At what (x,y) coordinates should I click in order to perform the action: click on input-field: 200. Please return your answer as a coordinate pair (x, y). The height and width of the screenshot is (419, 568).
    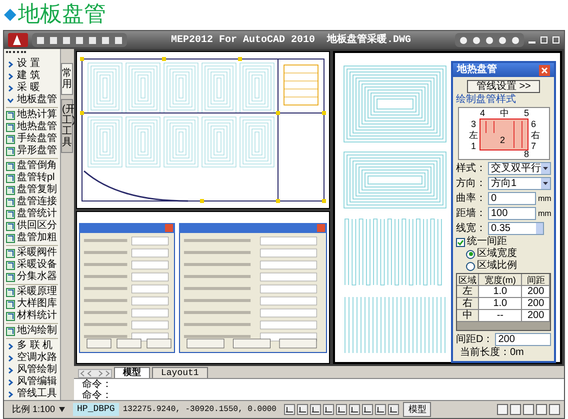
    Looking at the image, I should click on (523, 339).